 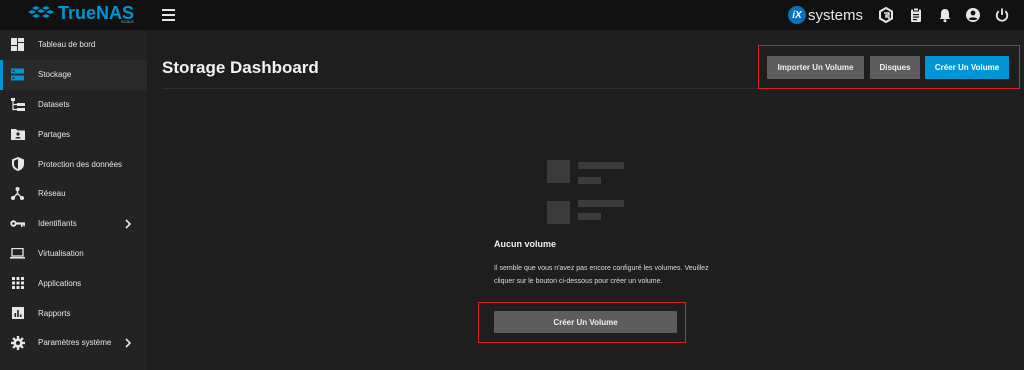 I want to click on dashboard-icon, so click(x=17, y=44).